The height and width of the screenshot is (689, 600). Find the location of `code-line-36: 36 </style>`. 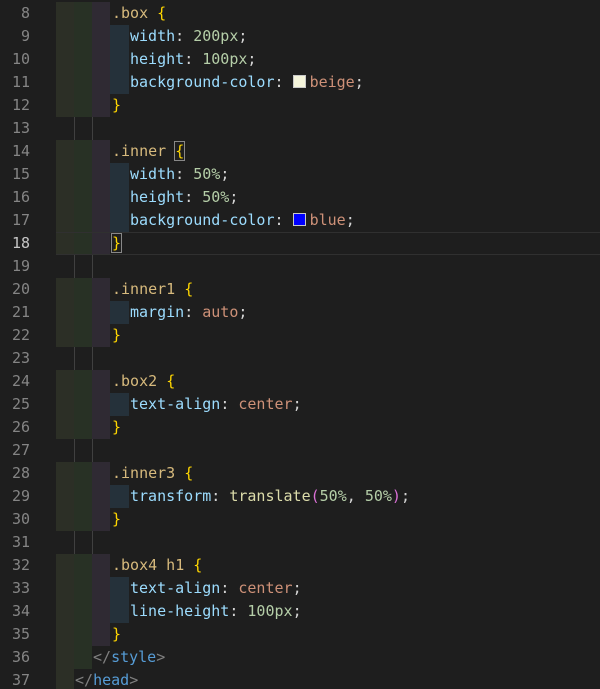

code-line-36: 36 </style> is located at coordinates (300, 657).